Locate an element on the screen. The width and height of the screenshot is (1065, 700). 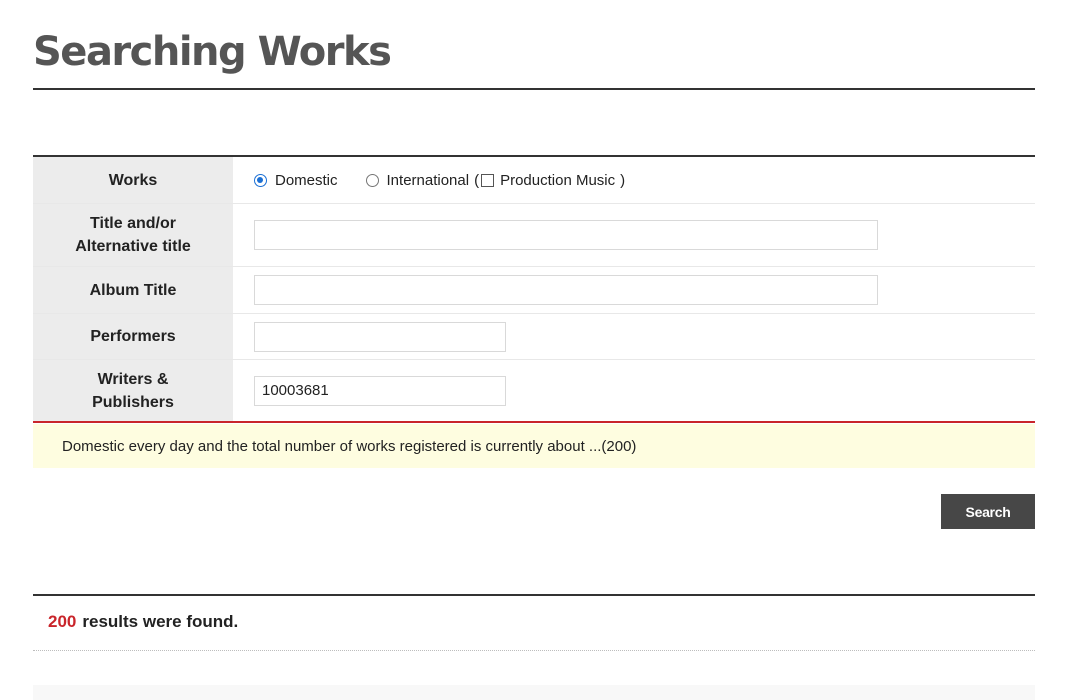
writers-row: Writers & Publishers is located at coordinates (534, 391).